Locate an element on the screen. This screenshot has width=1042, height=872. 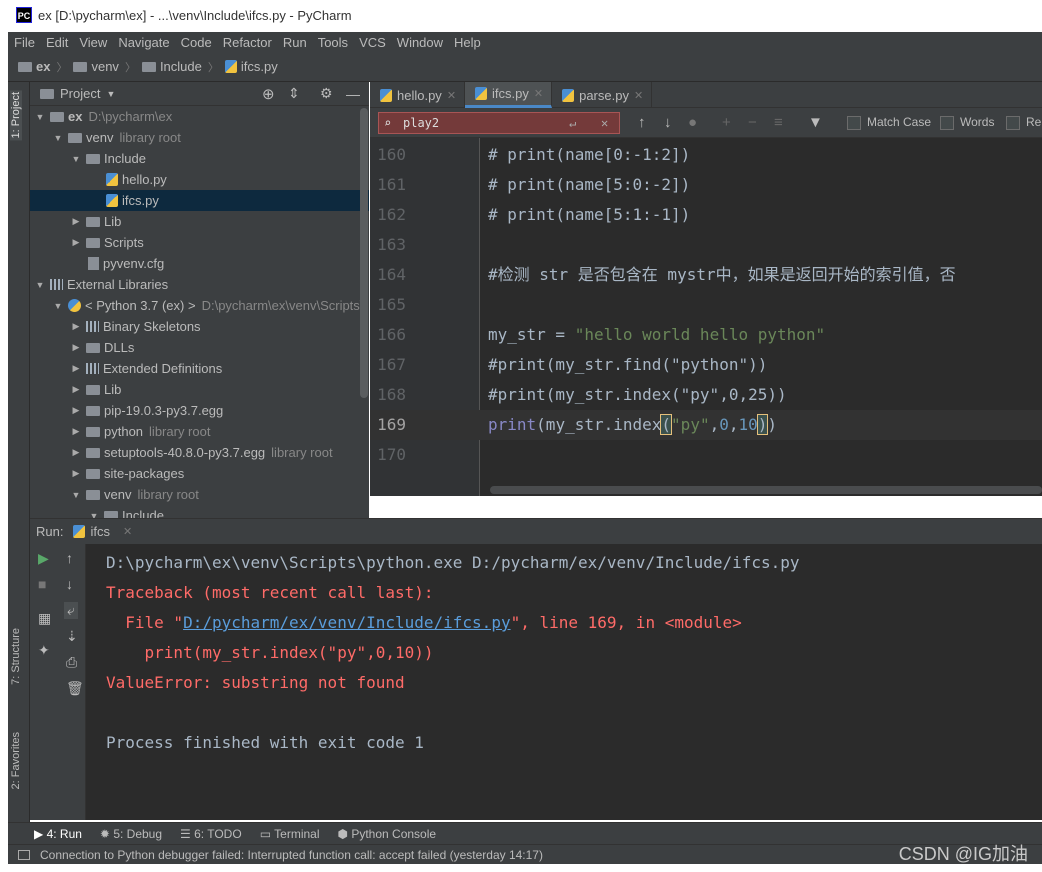
regex-checkbox is located at coordinates (1013, 123).